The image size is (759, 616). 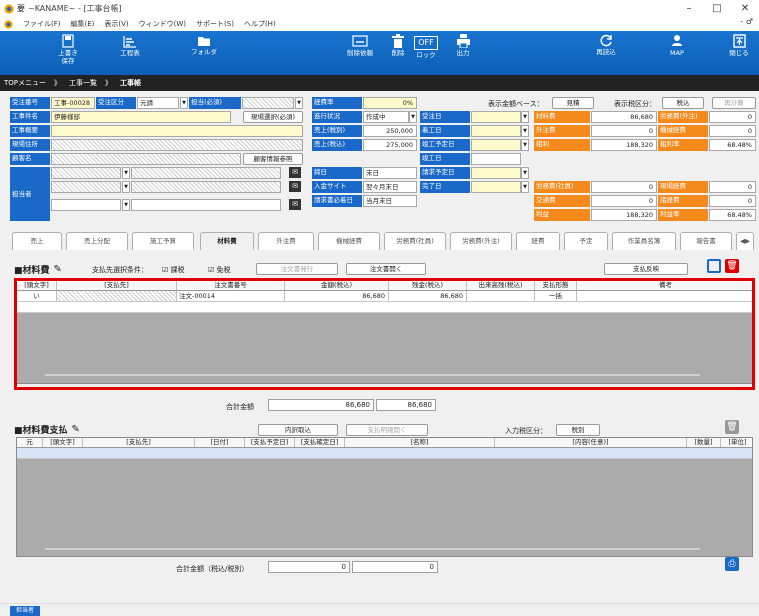 What do you see at coordinates (73, 103) in the screenshot?
I see `order-no-field: 工事-00028` at bounding box center [73, 103].